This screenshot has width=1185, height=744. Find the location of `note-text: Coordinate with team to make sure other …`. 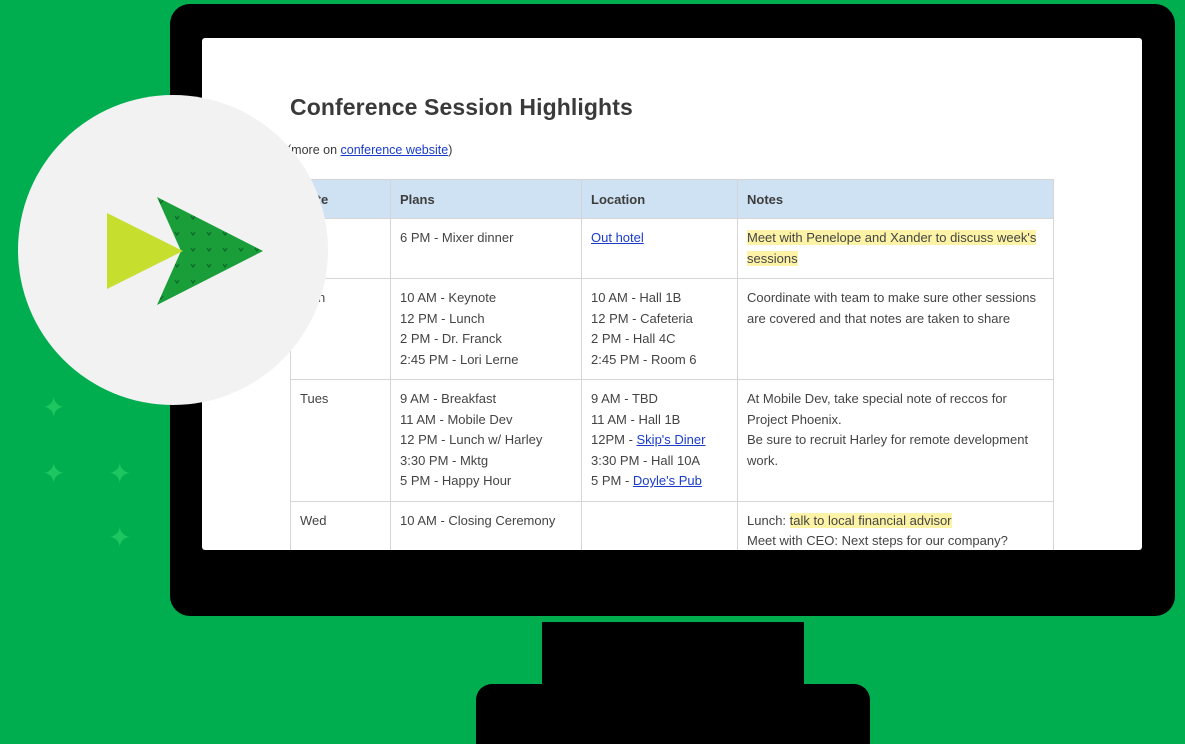

note-text: Coordinate with team to make sure other … is located at coordinates (892, 308).